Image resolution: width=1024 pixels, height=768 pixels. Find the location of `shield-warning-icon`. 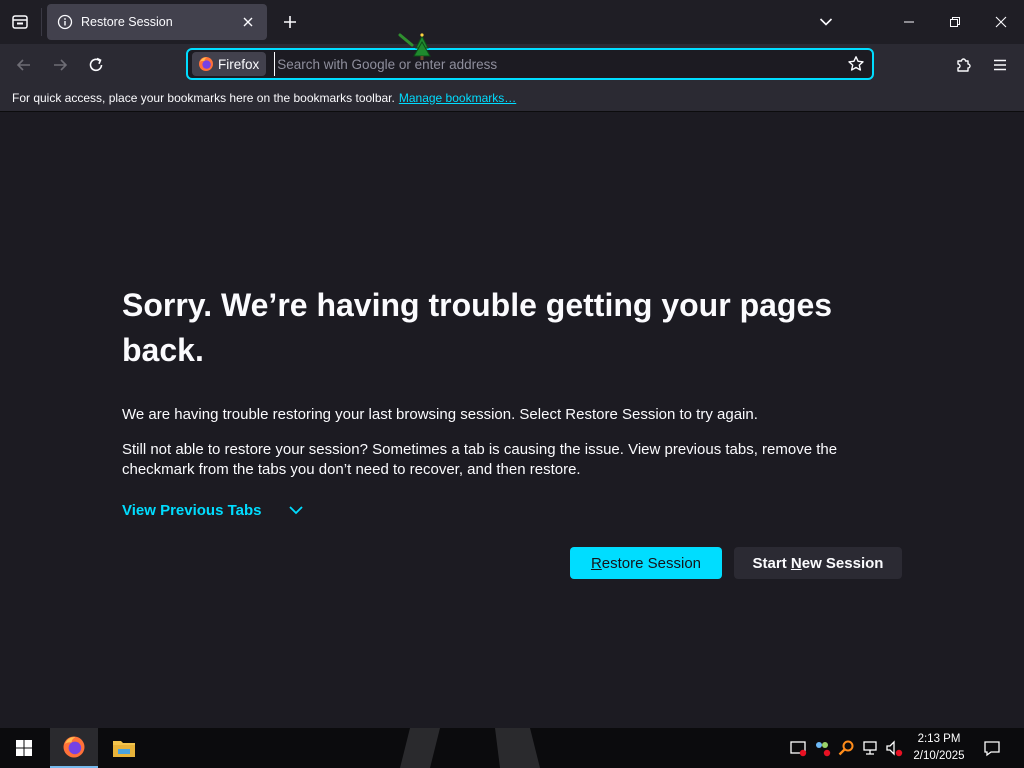

shield-warning-icon is located at coordinates (798, 749).